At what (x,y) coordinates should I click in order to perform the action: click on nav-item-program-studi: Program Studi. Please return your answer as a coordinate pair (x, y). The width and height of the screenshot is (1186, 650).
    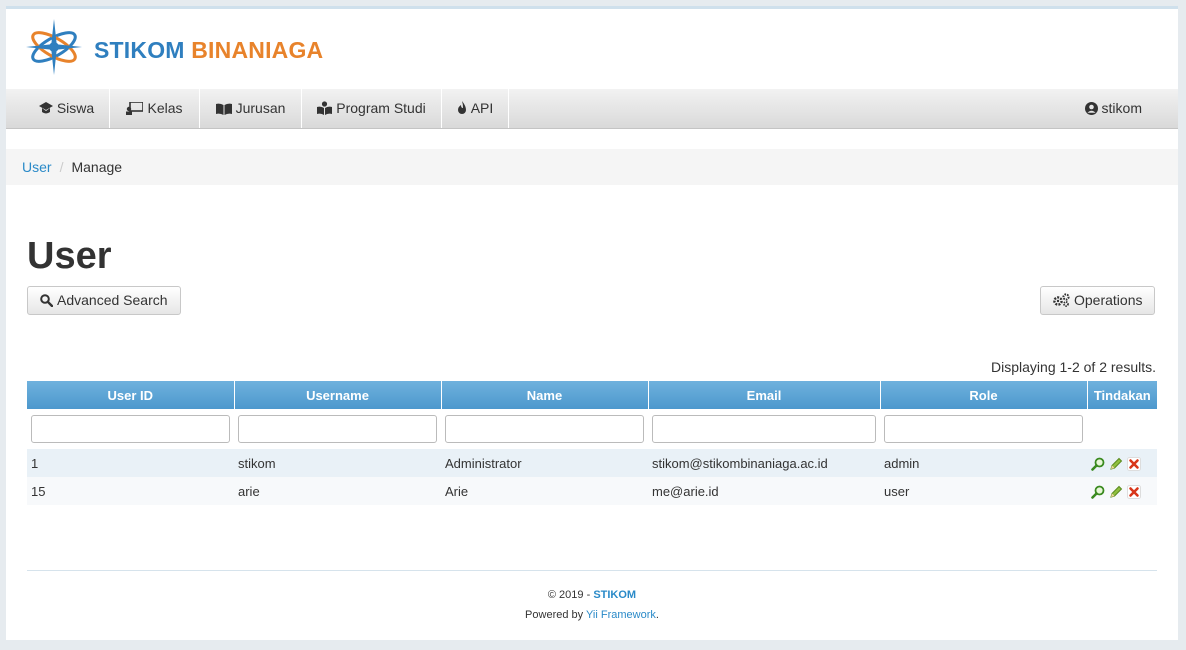
    Looking at the image, I should click on (372, 108).